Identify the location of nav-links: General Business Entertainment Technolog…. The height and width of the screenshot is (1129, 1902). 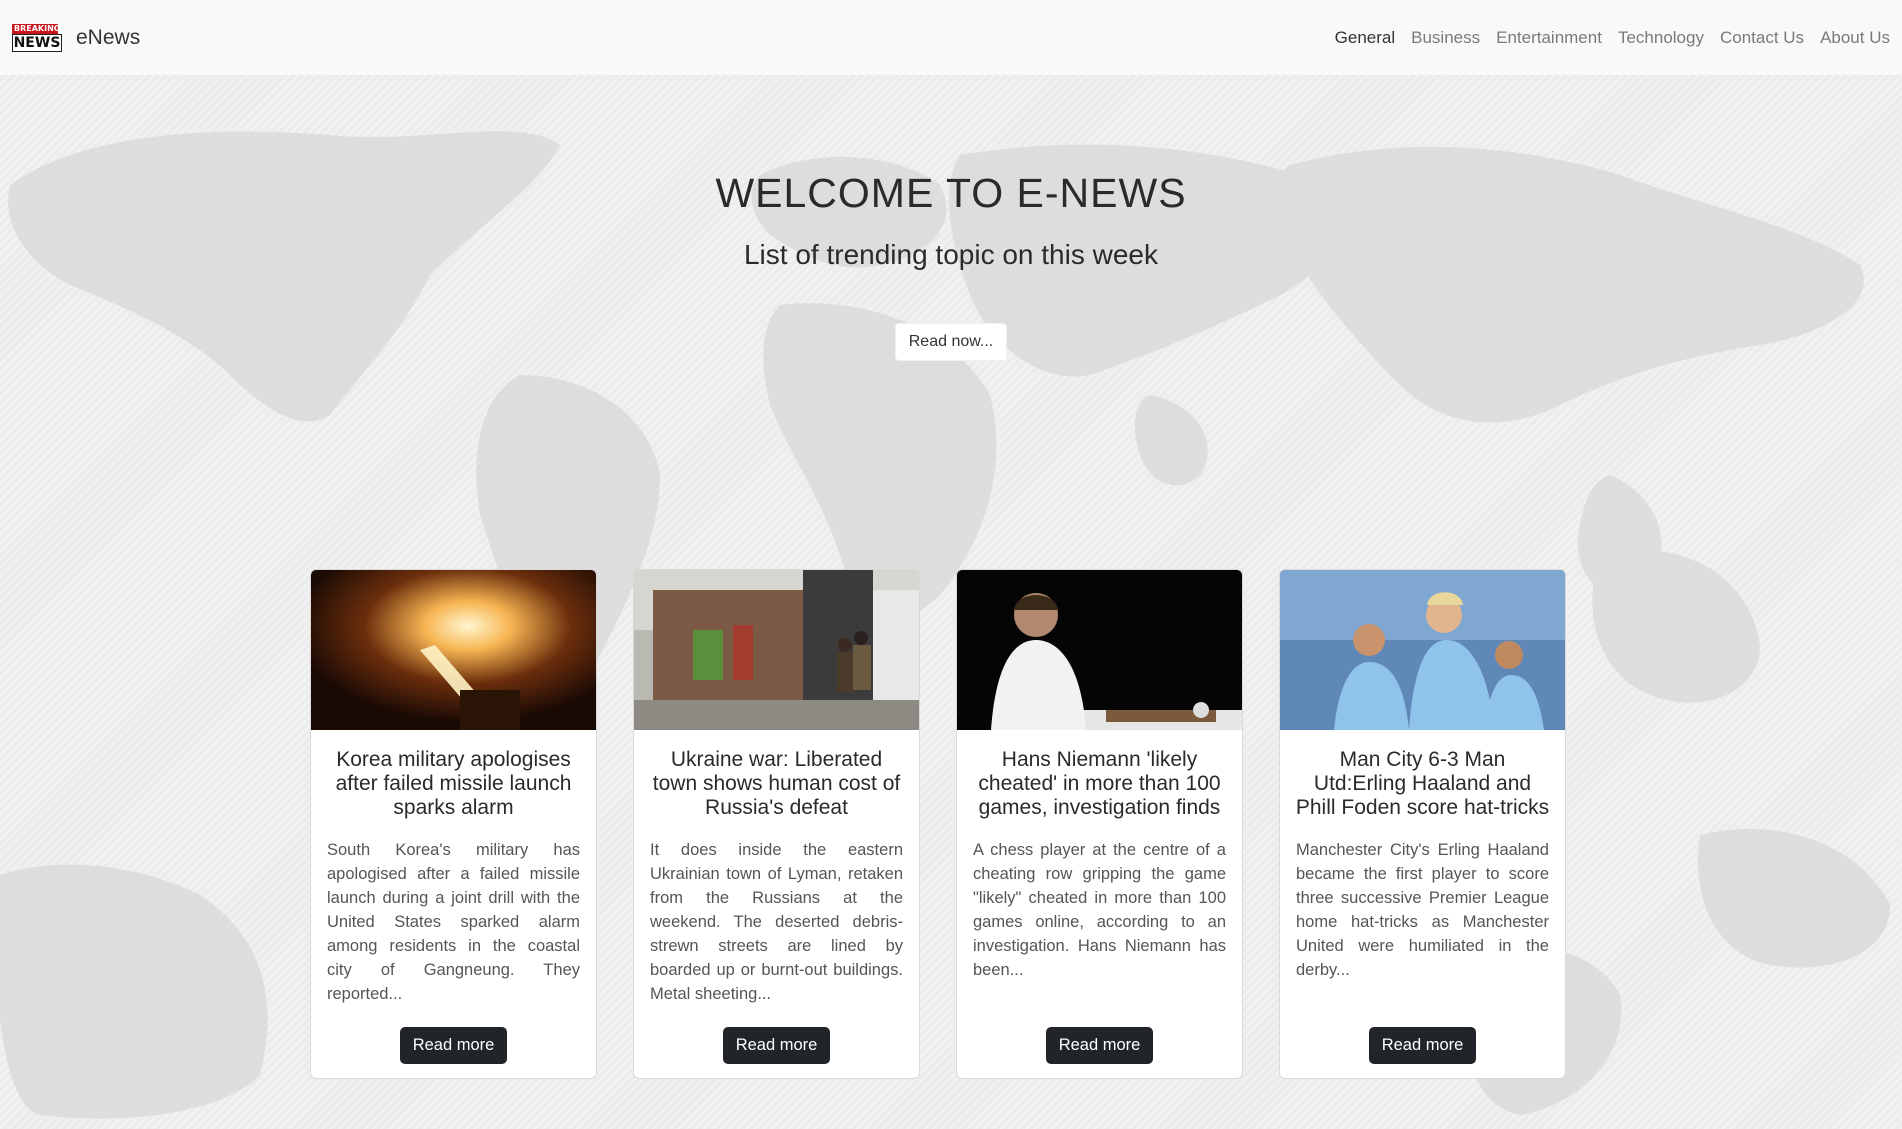
(1604, 38).